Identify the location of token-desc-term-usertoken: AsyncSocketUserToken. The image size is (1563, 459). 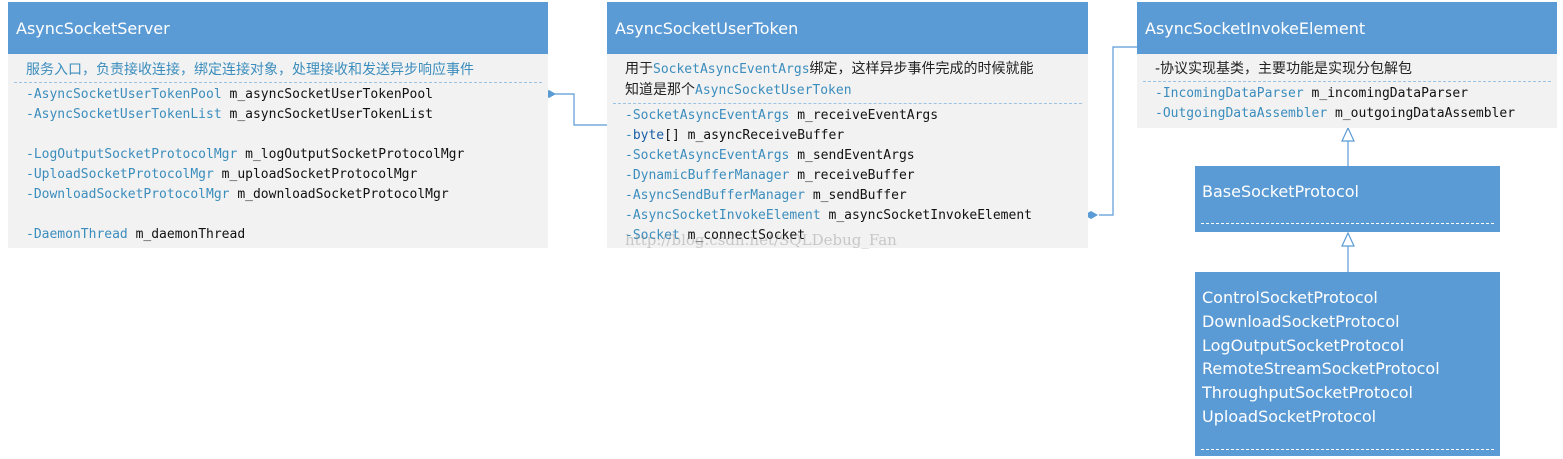
(773, 90).